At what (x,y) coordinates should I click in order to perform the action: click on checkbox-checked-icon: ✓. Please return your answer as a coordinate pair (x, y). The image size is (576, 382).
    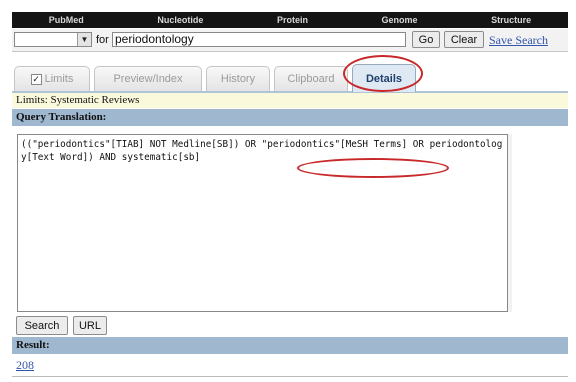
    Looking at the image, I should click on (36, 79).